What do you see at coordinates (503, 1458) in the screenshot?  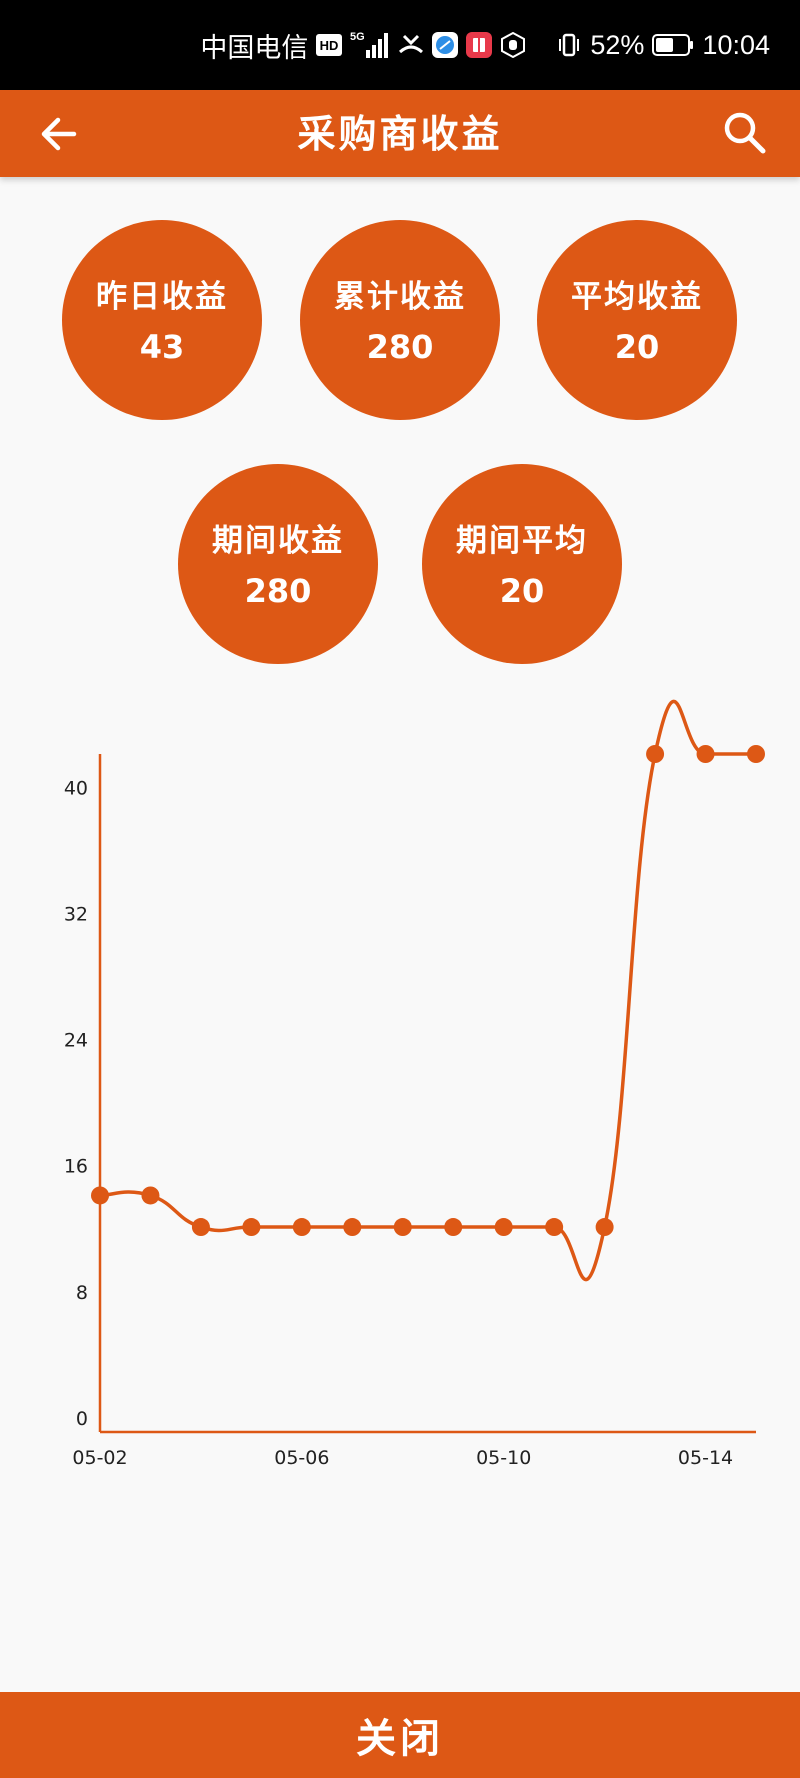 I see `x-tick-label: 05-10` at bounding box center [503, 1458].